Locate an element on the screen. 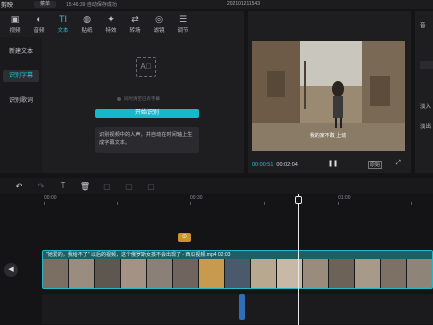 Image resolution: width=433 pixels, height=325 pixels. redo-icon: ↷ is located at coordinates (41, 186).